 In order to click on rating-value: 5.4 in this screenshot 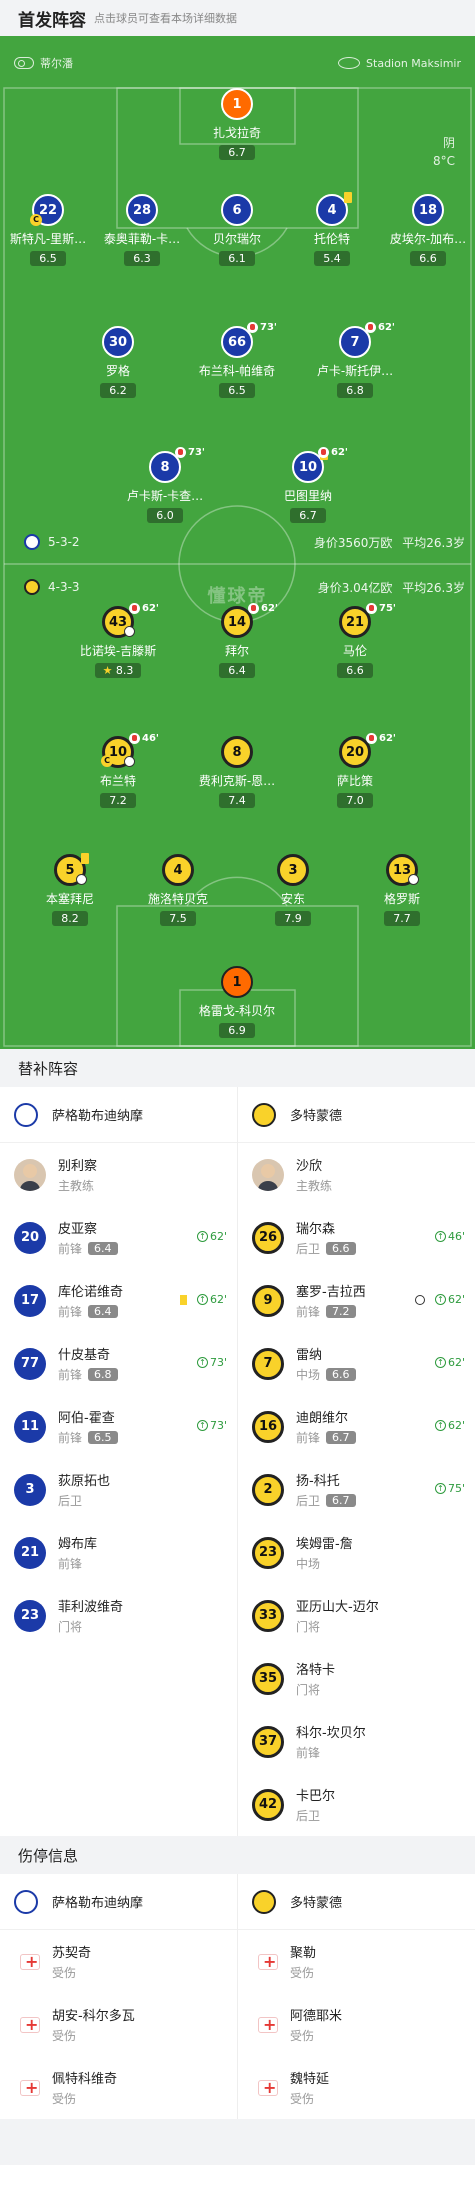, I will do `click(332, 258)`.